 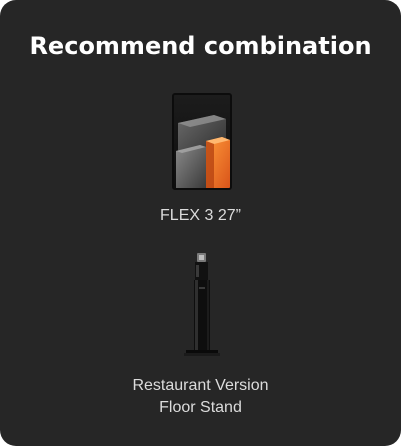 I want to click on floor-stand-name-line1: Restaurant Version, so click(x=200, y=385).